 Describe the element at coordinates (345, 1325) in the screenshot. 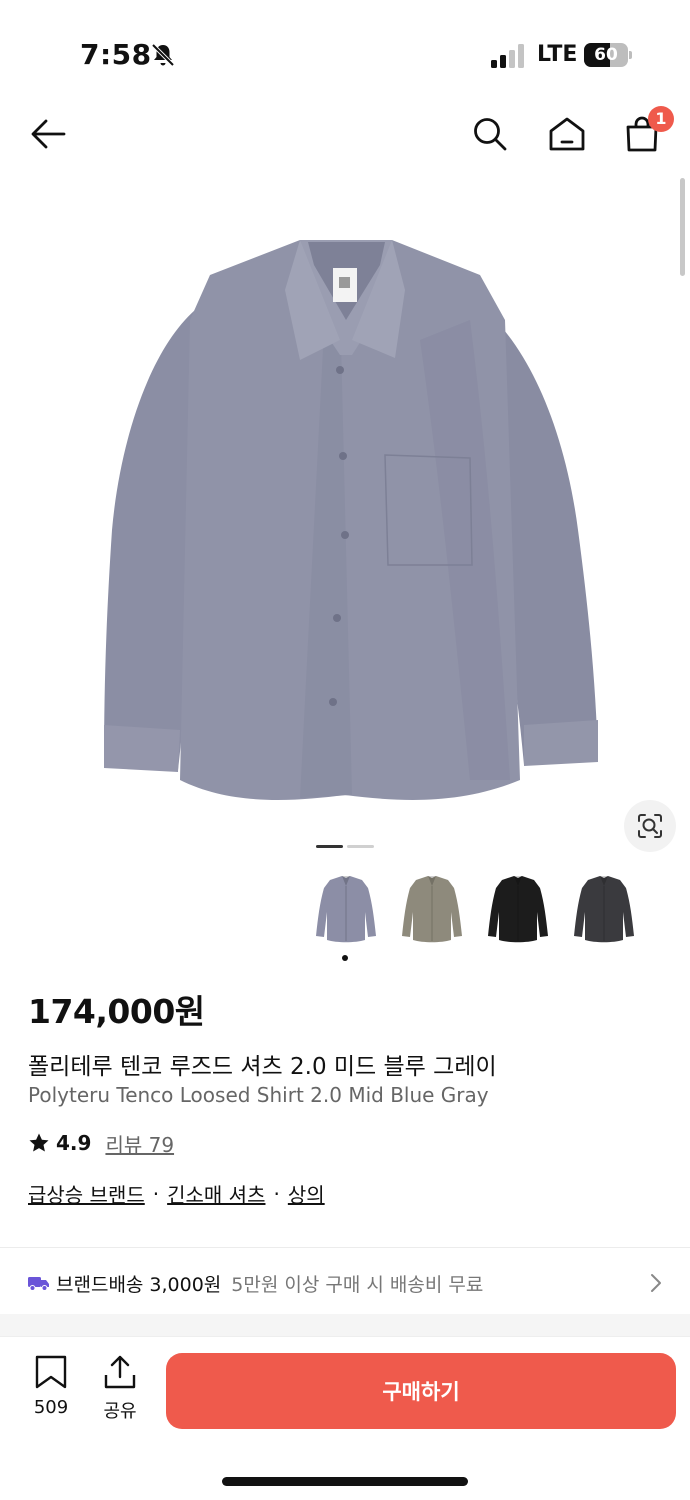

I see `section-separator` at that location.